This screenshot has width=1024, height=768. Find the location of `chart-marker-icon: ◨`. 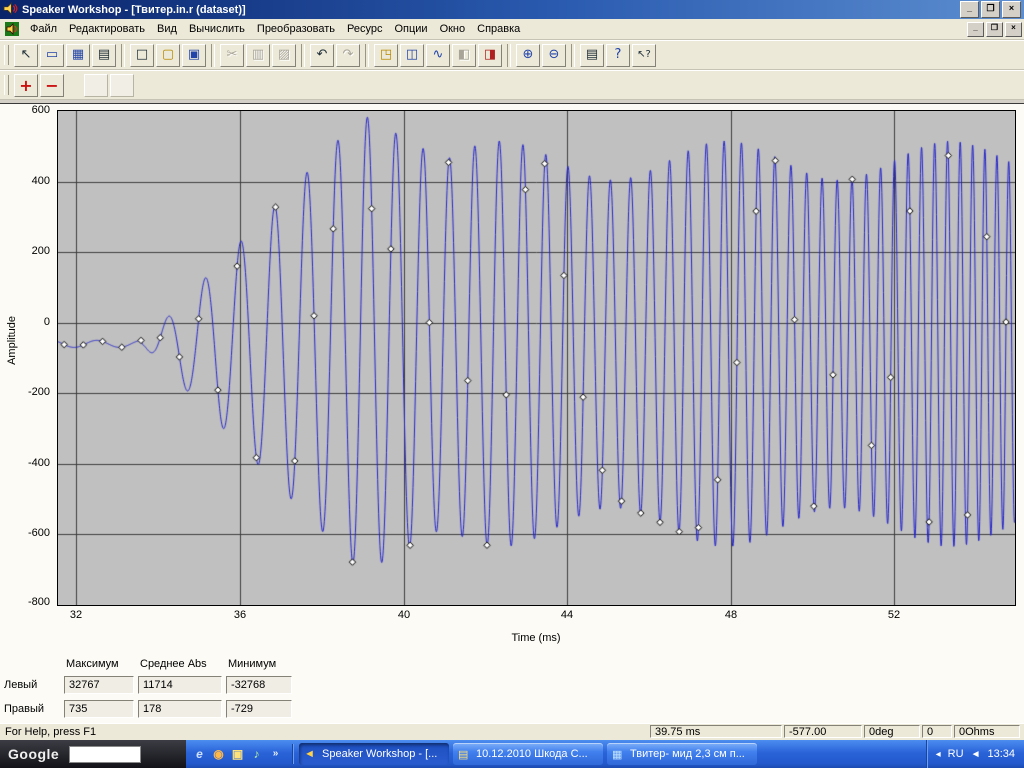

chart-marker-icon: ◨ is located at coordinates (490, 54).